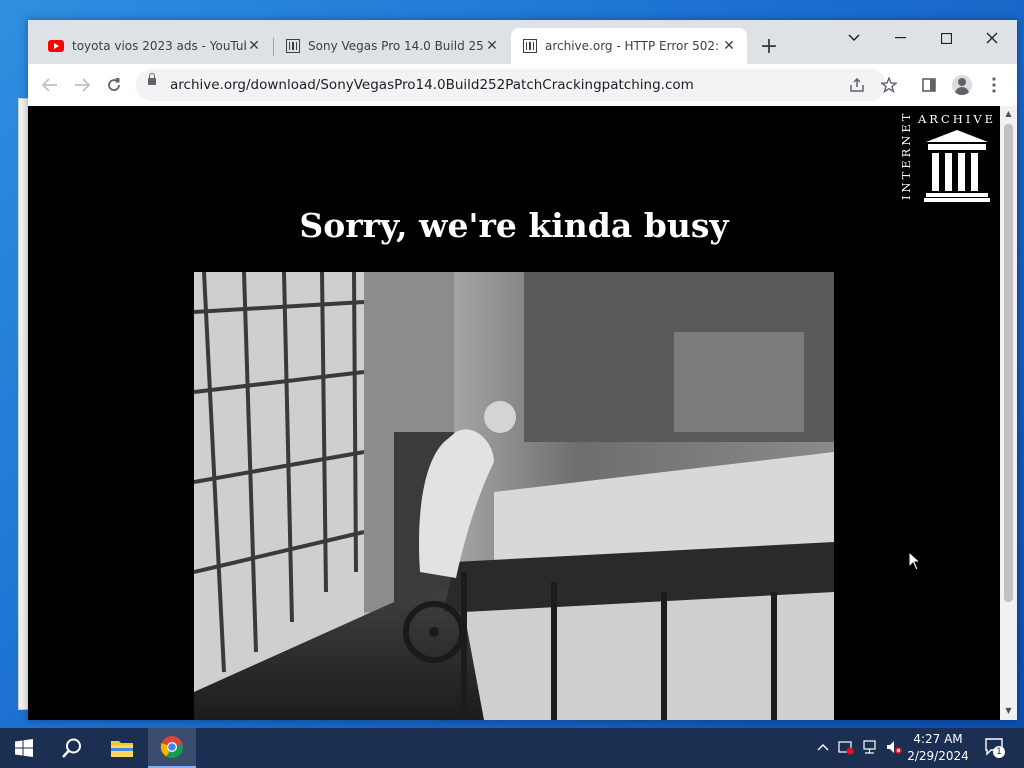  Describe the element at coordinates (938, 739) in the screenshot. I see `clock-time: 4:27 AM` at that location.